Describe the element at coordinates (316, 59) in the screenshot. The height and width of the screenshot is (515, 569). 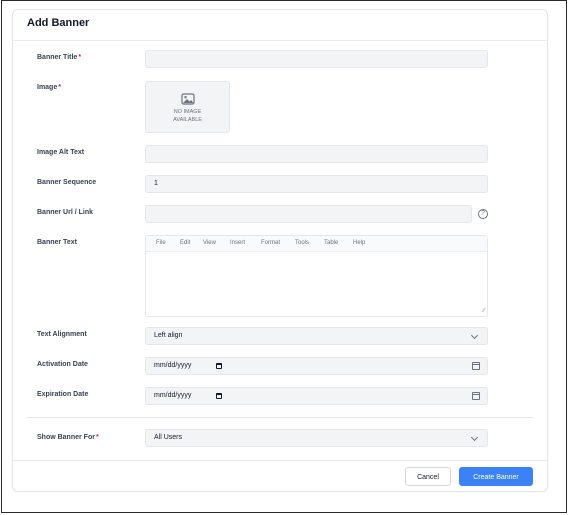
I see `banner-title-input` at that location.